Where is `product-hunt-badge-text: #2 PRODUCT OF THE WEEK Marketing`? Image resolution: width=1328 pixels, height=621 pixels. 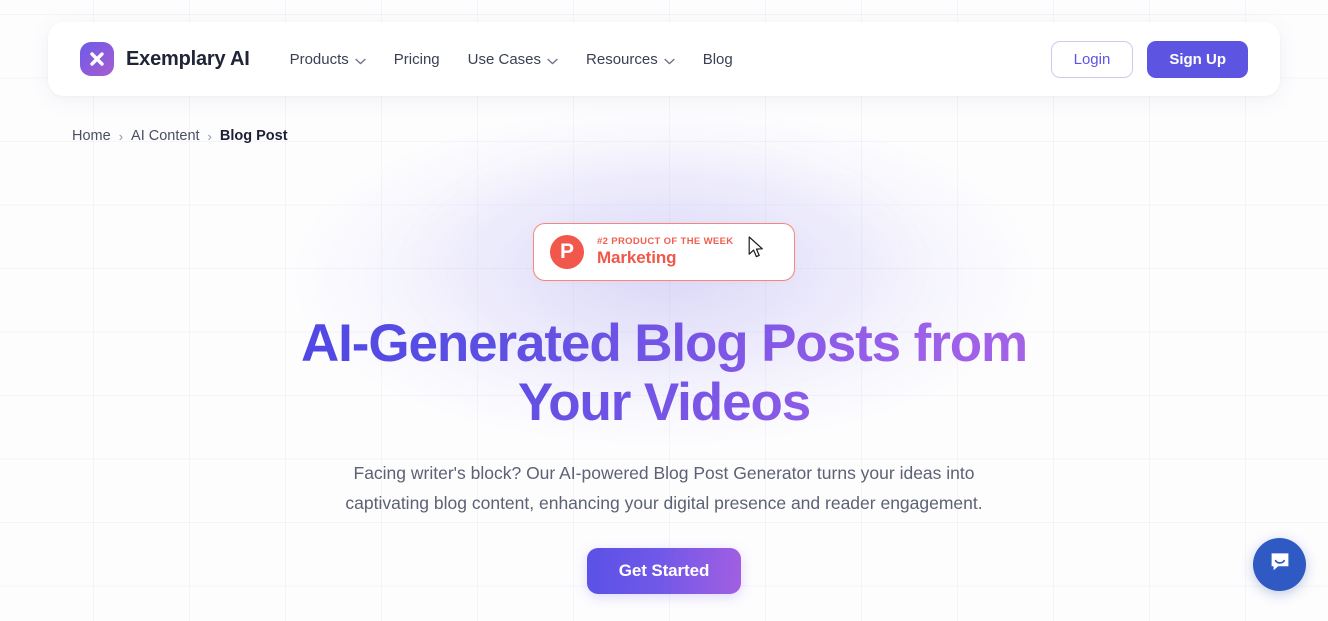 product-hunt-badge-text: #2 PRODUCT OF THE WEEK Marketing is located at coordinates (665, 252).